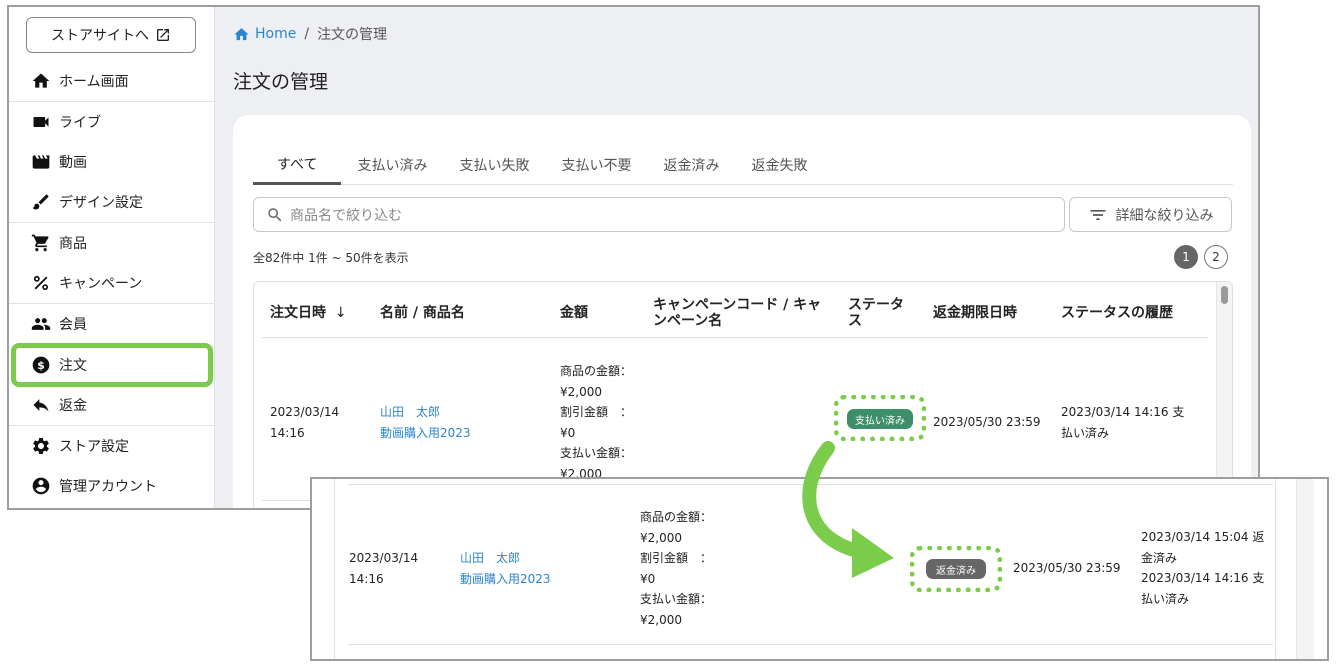 The height and width of the screenshot is (668, 1344). I want to click on sidebar-item-admin-account: 管理アカウント, so click(112, 486).